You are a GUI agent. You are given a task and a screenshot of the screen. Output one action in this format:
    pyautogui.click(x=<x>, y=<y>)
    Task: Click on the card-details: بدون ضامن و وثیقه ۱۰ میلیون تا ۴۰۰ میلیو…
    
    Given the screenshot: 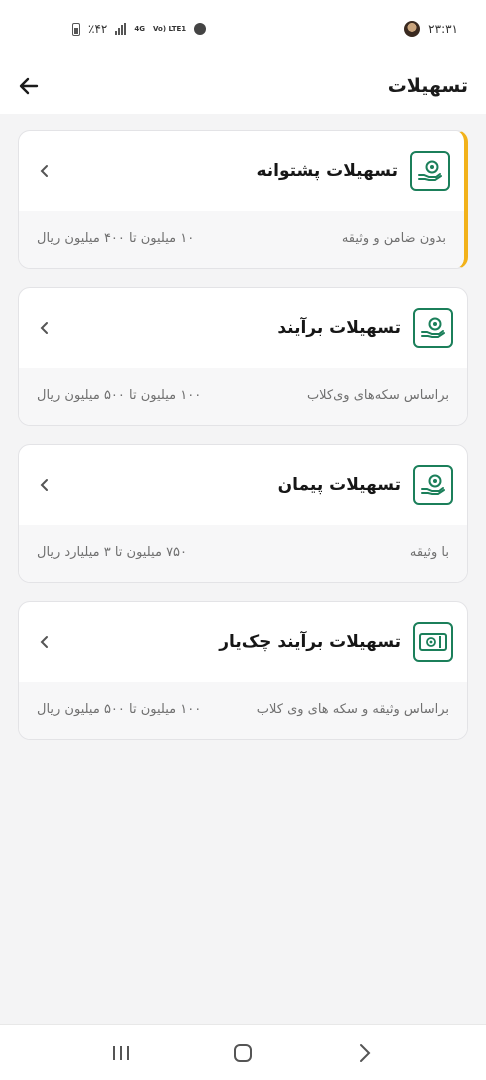 What is the action you would take?
    pyautogui.click(x=241, y=239)
    